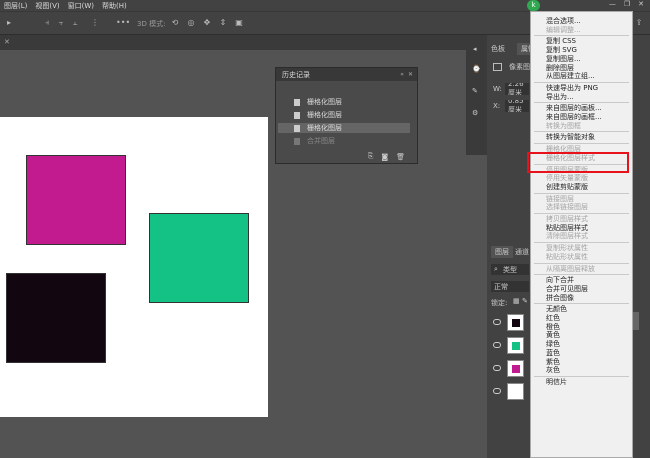 The image size is (650, 458). What do you see at coordinates (199, 258) in the screenshot?
I see `green-square` at bounding box center [199, 258].